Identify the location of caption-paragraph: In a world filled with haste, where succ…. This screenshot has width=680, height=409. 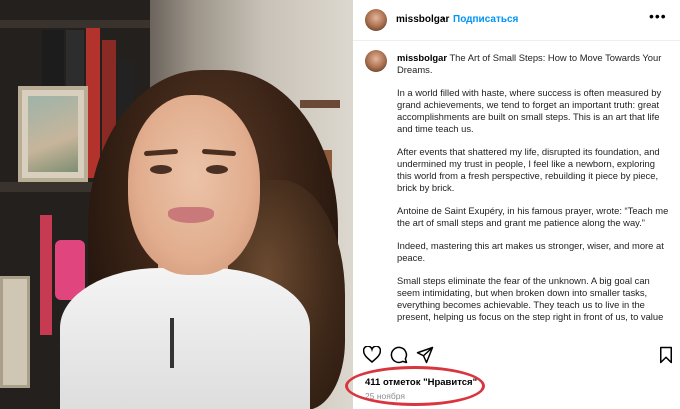
(529, 110).